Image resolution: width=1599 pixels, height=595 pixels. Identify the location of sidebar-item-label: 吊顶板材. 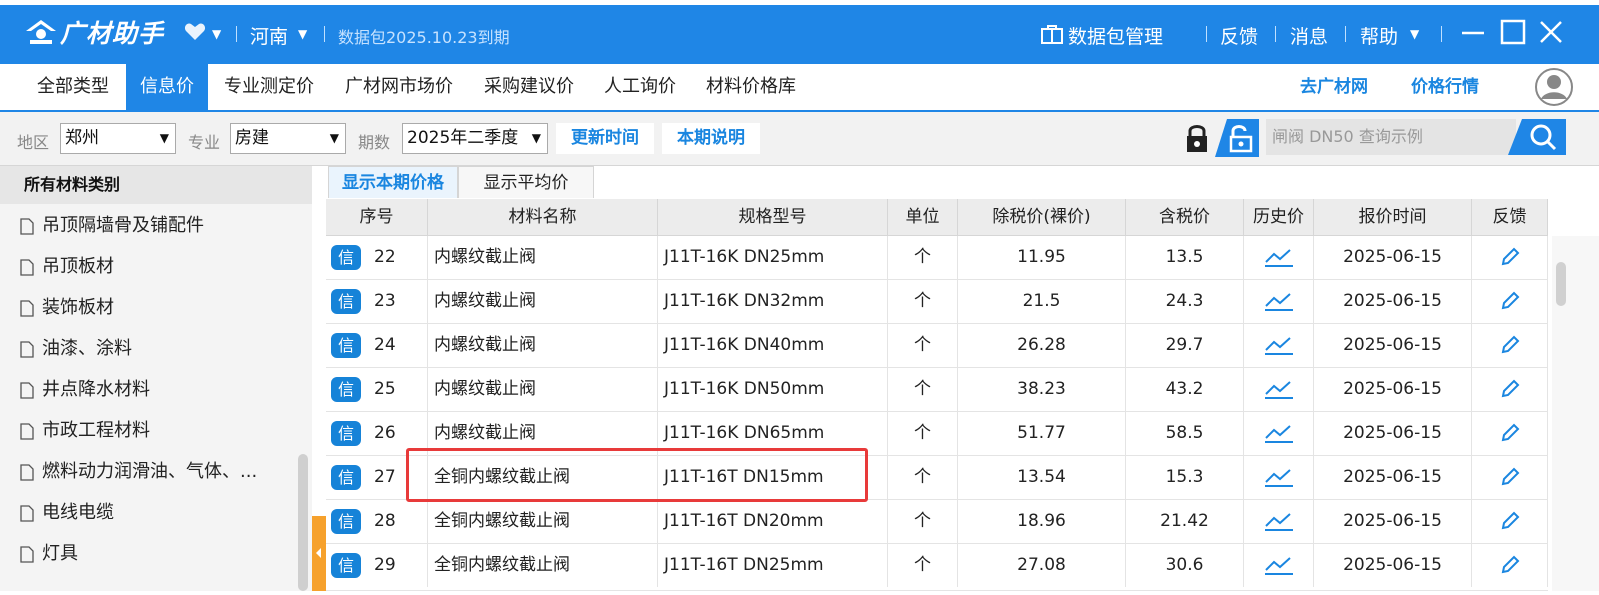
(78, 266).